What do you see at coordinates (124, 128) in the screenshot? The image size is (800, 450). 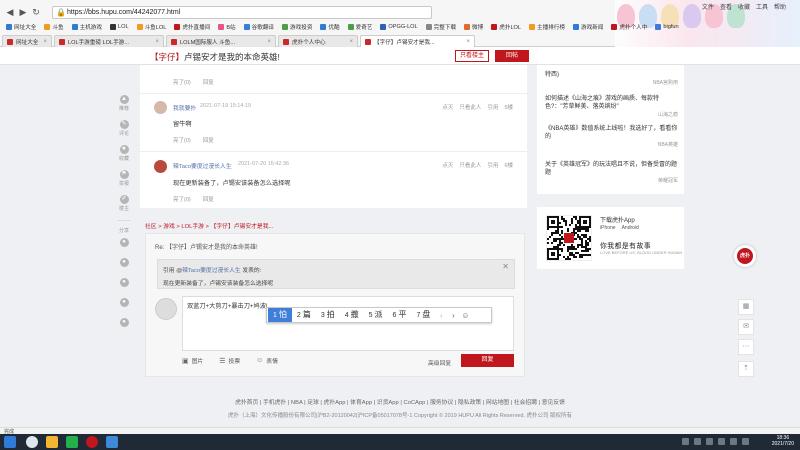 I see `rail-comment-button: ✎ 评论` at bounding box center [124, 128].